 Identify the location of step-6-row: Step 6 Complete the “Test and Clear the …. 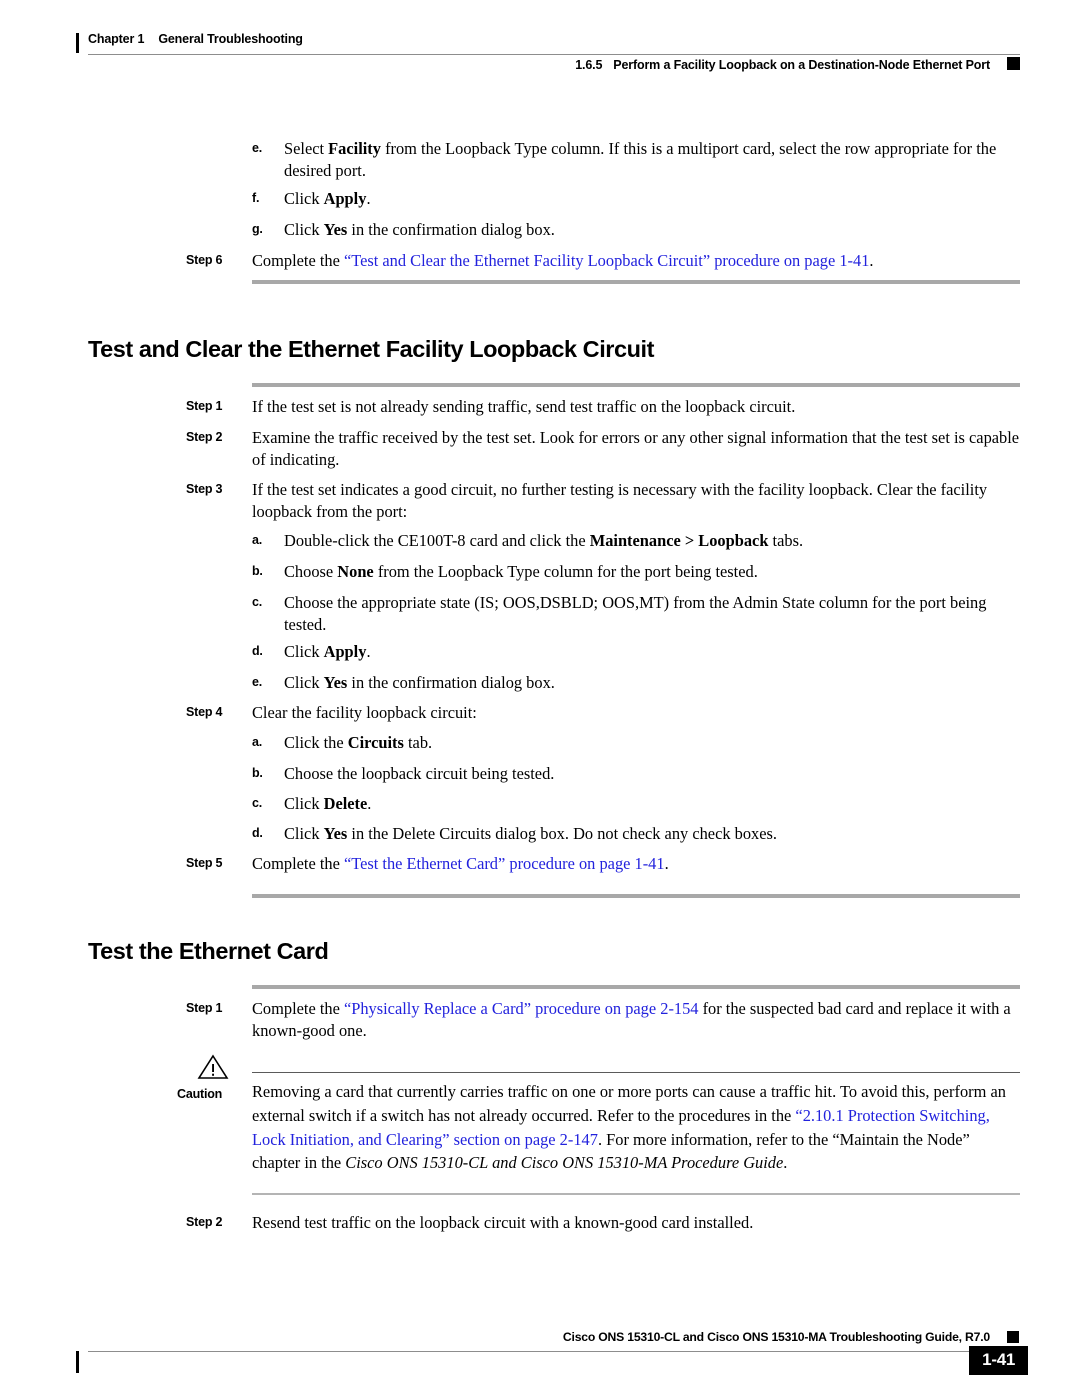
(603, 261).